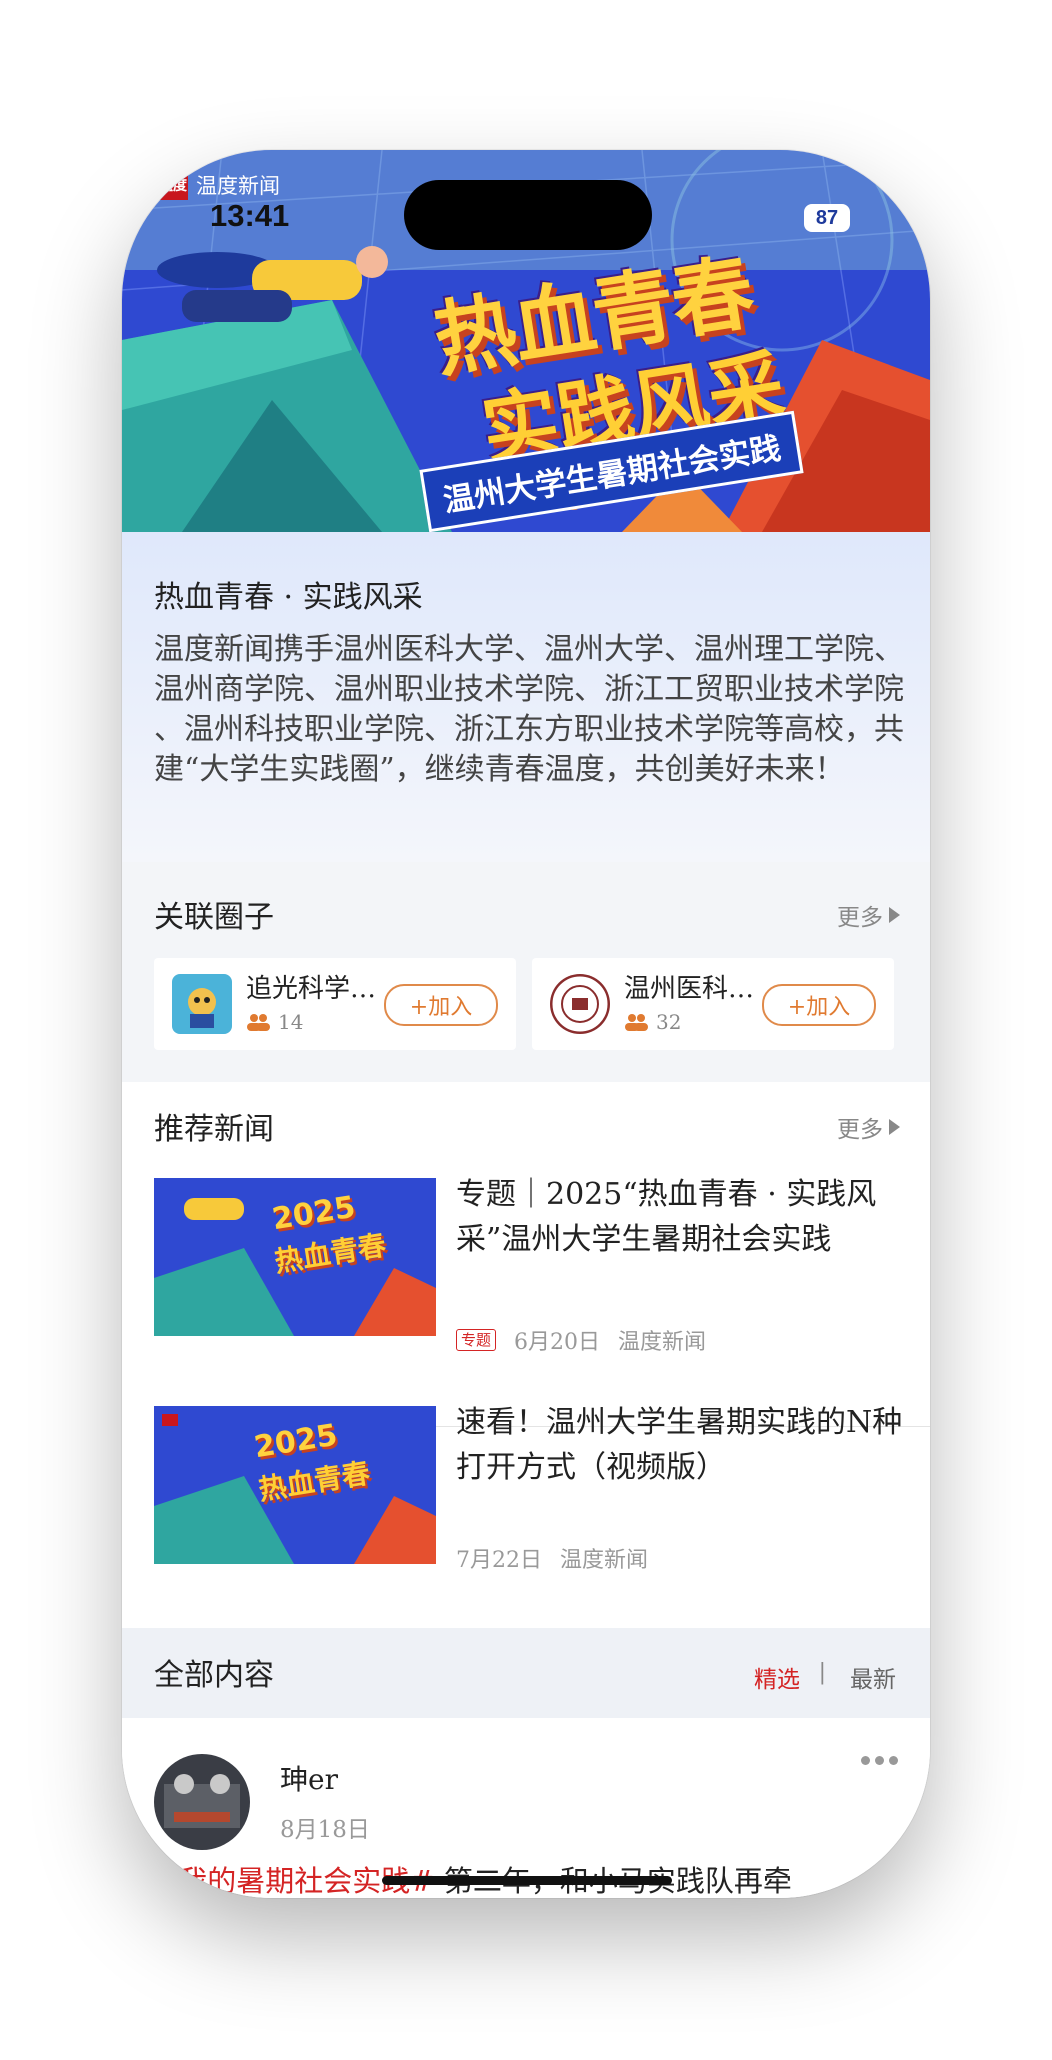 Image resolution: width=1052 pixels, height=2060 pixels. Describe the element at coordinates (526, 1673) in the screenshot. I see `all-content-header: 全部内容 精选 | 最新` at that location.